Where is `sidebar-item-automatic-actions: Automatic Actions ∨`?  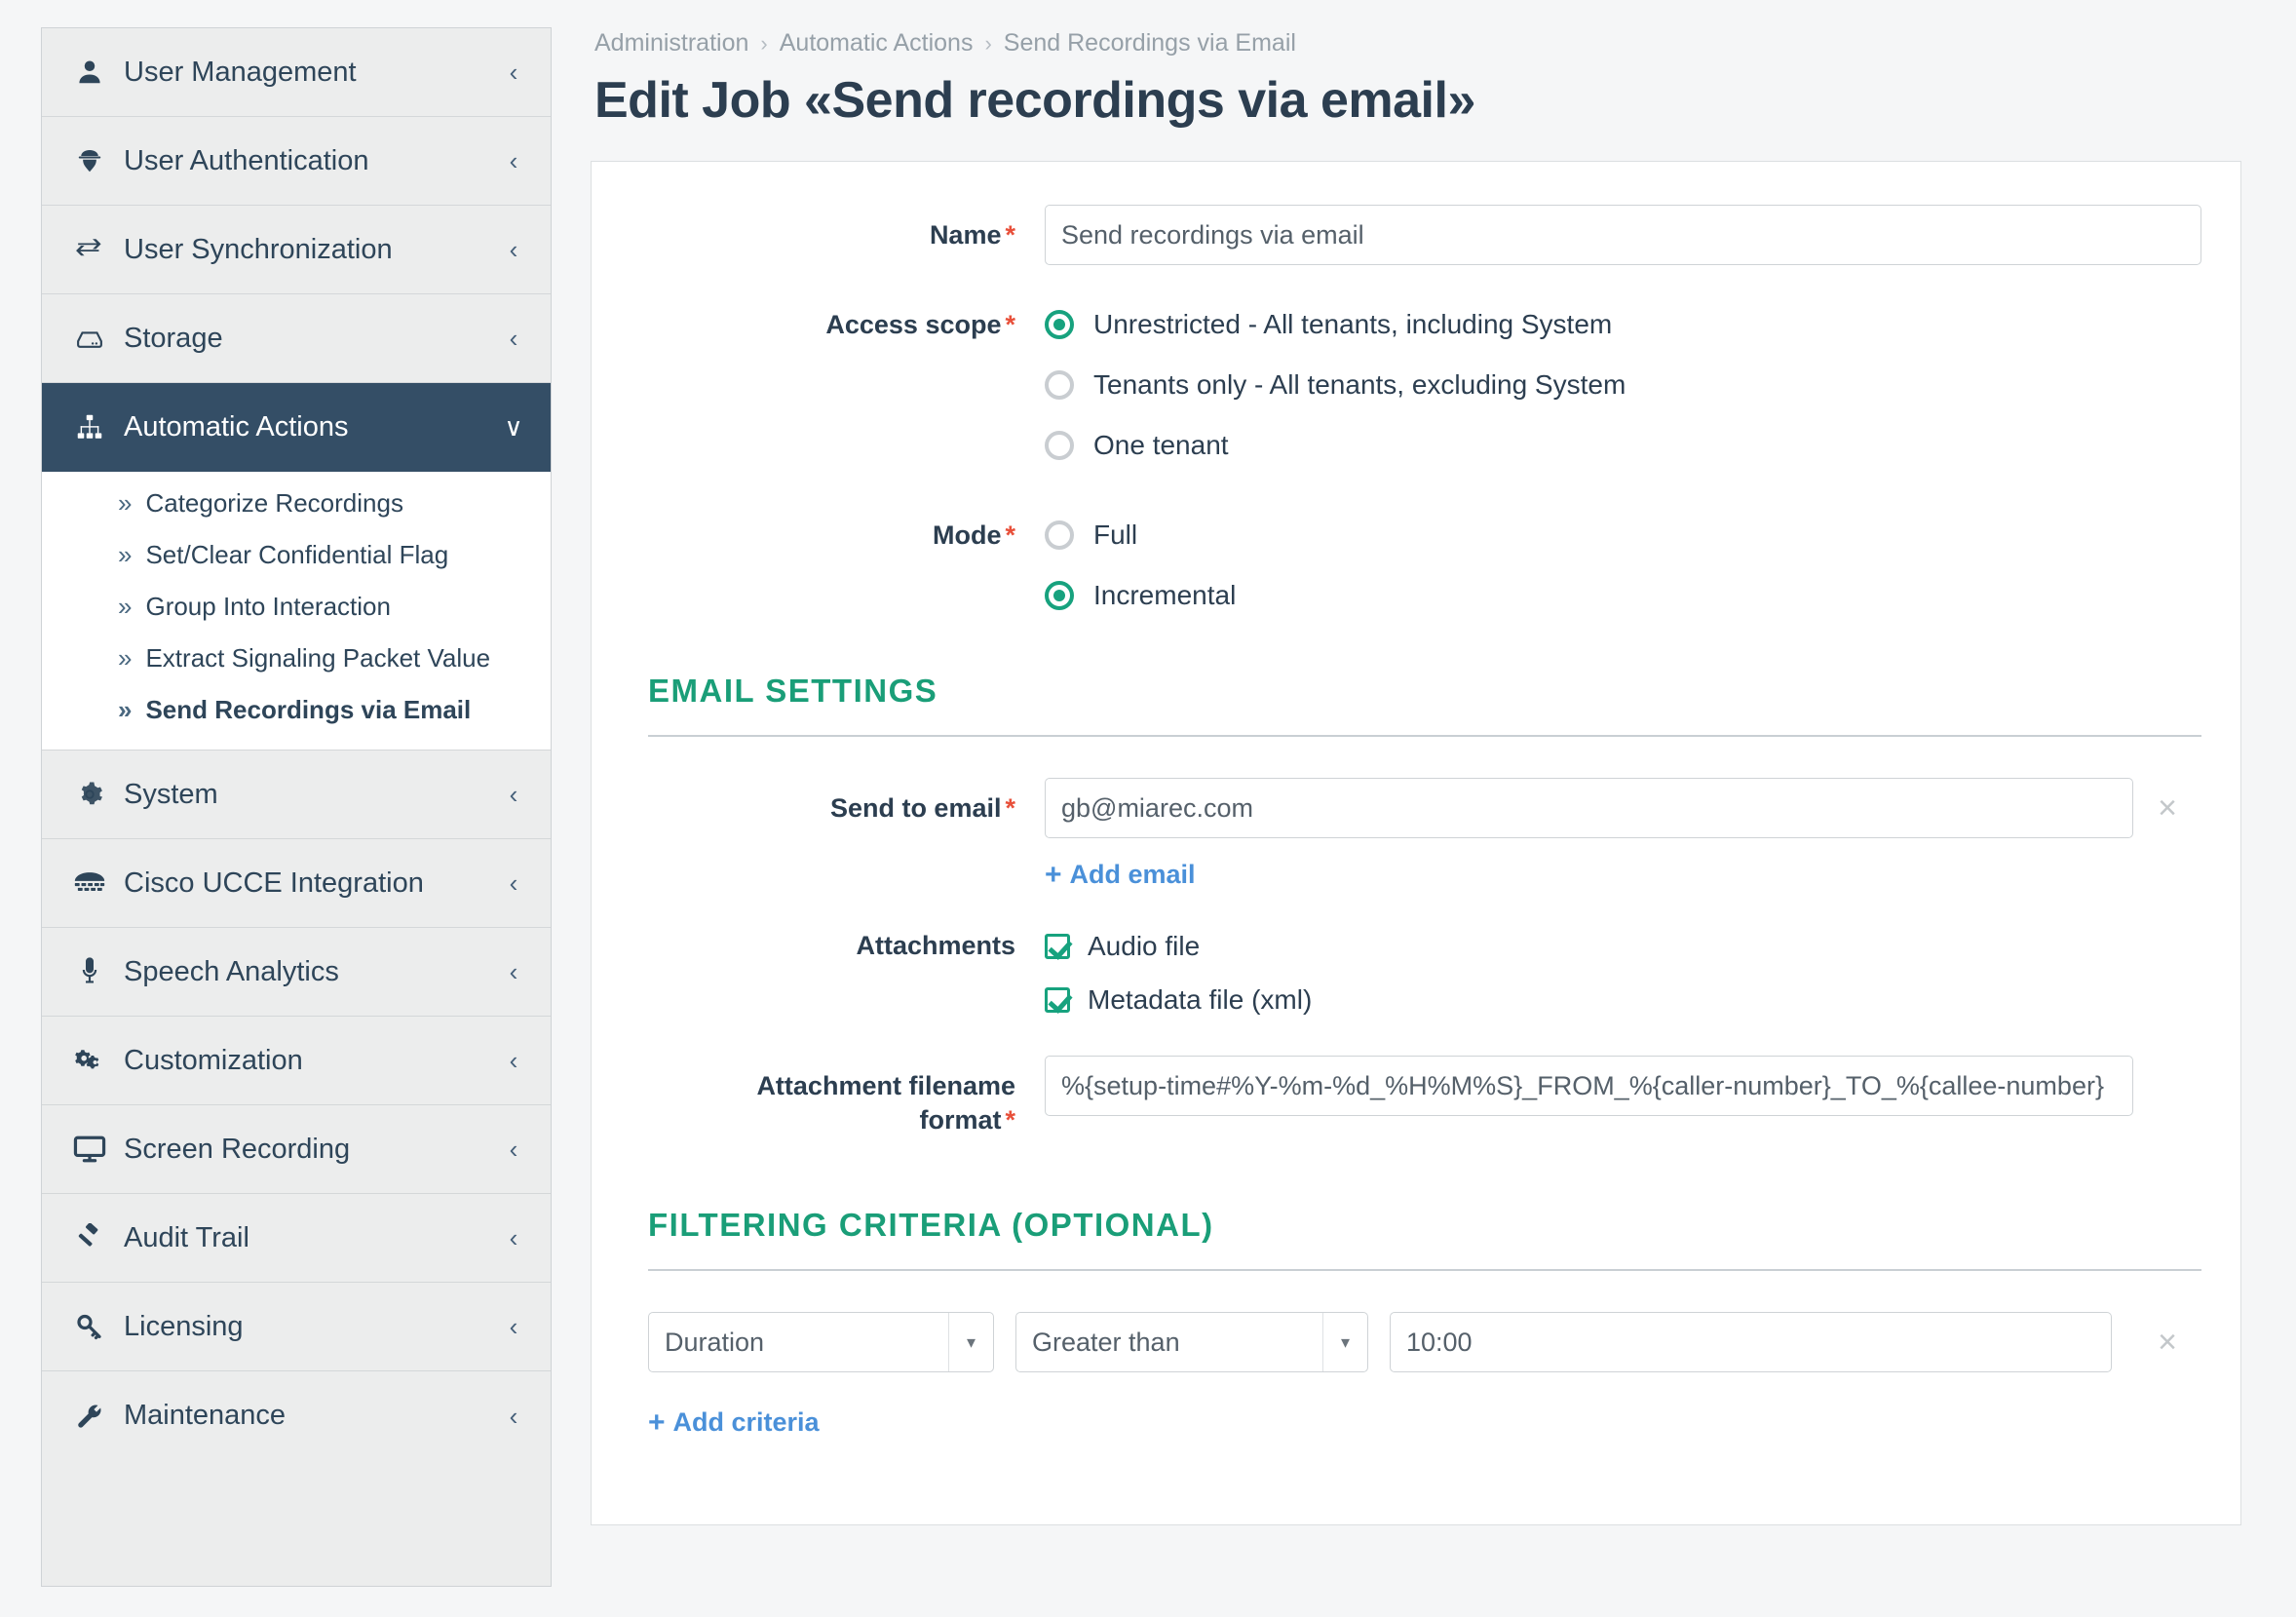 sidebar-item-automatic-actions: Automatic Actions ∨ is located at coordinates (296, 427).